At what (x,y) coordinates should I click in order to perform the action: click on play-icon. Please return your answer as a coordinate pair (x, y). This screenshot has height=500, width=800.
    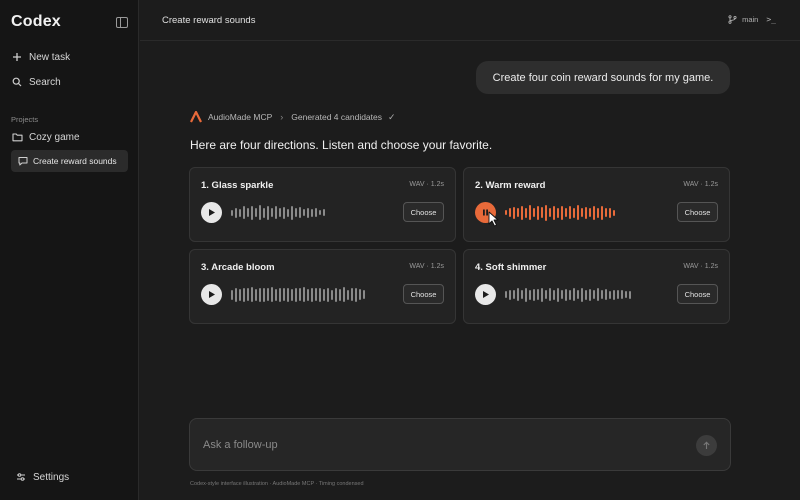
    Looking at the image, I should click on (486, 294).